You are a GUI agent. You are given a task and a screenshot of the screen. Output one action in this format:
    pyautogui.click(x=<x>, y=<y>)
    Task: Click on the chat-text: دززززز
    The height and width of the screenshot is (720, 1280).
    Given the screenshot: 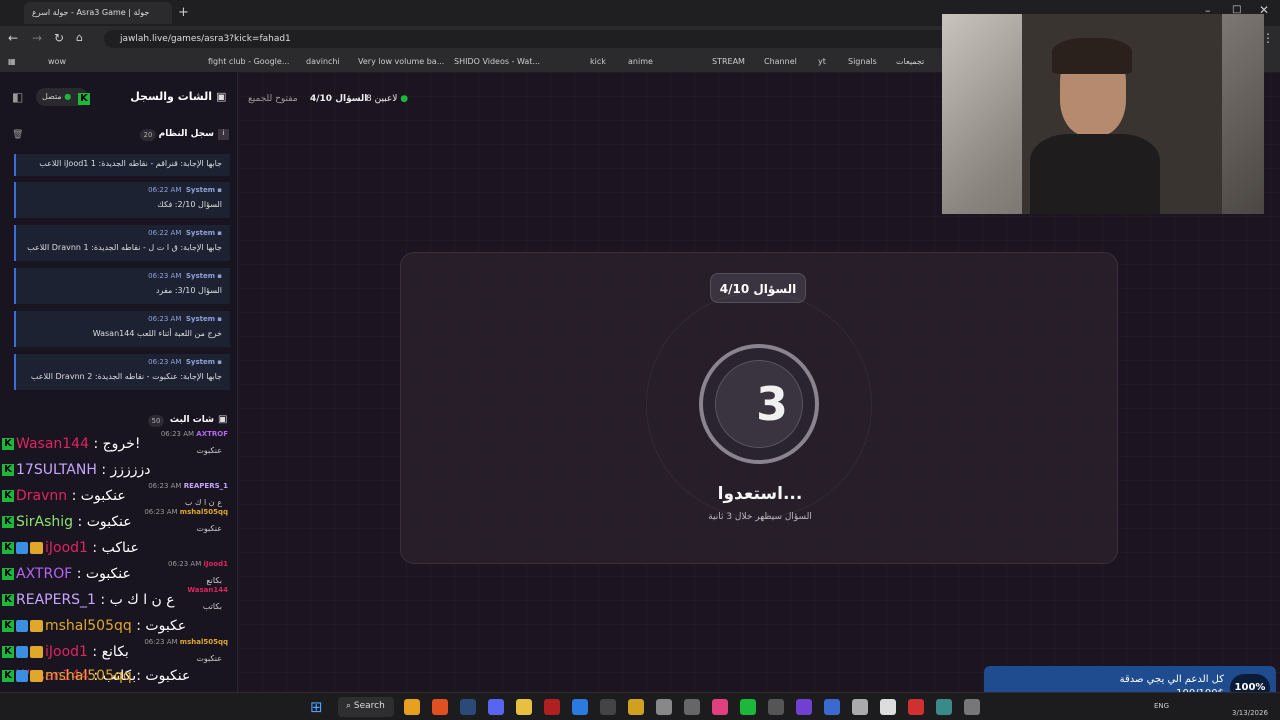 What is the action you would take?
    pyautogui.click(x=130, y=470)
    